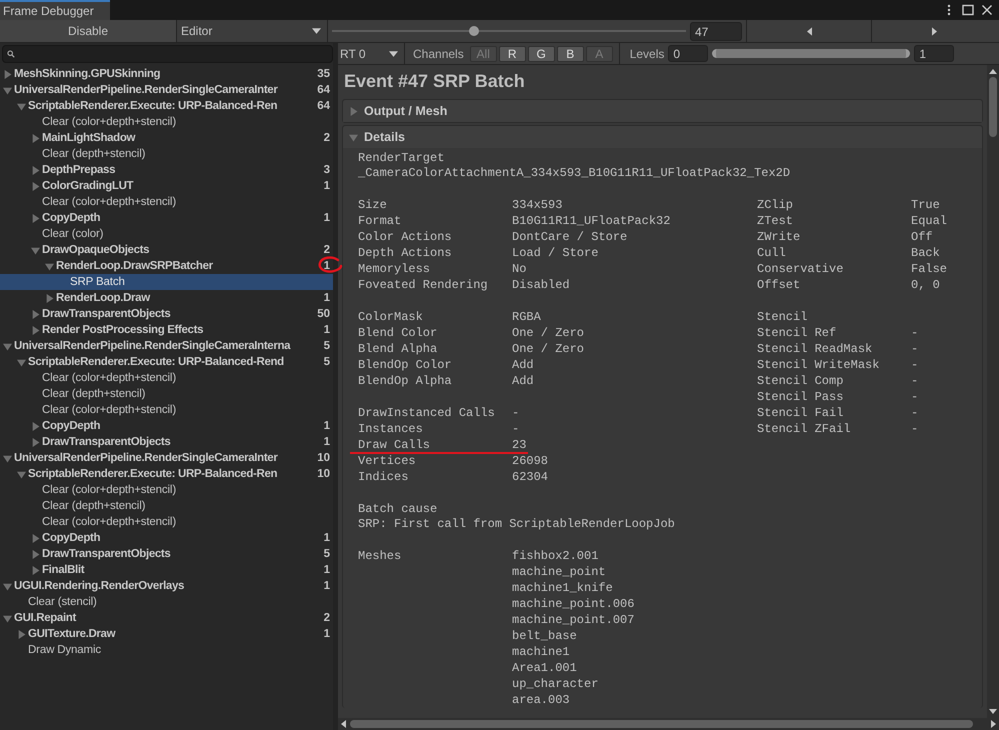 The image size is (999, 730). Describe the element at coordinates (987, 10) in the screenshot. I see `close-icon` at that location.